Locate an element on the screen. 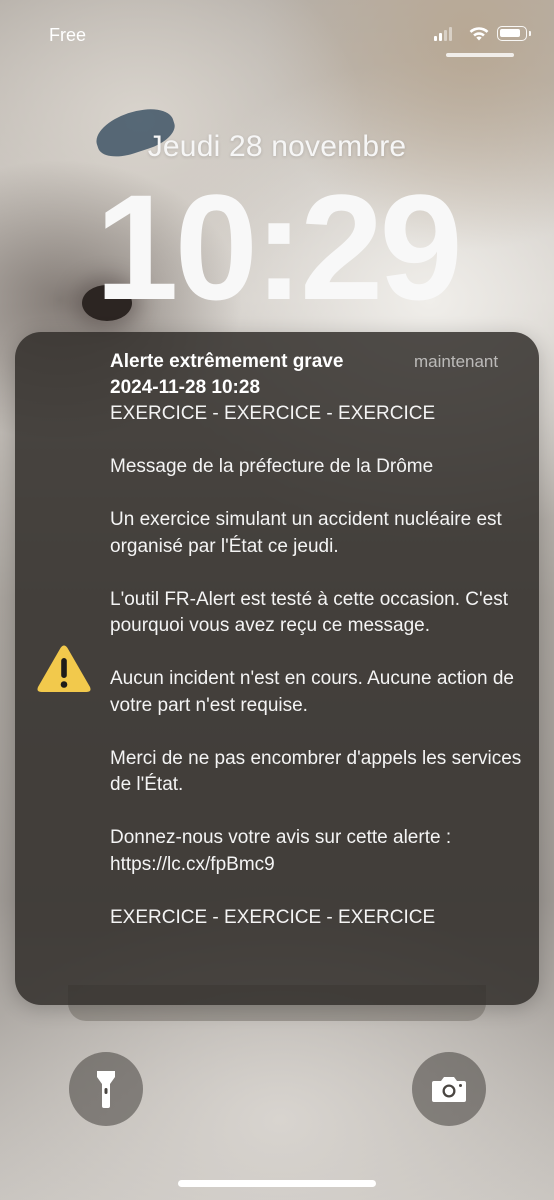  warning-triangle-icon is located at coordinates (64, 668).